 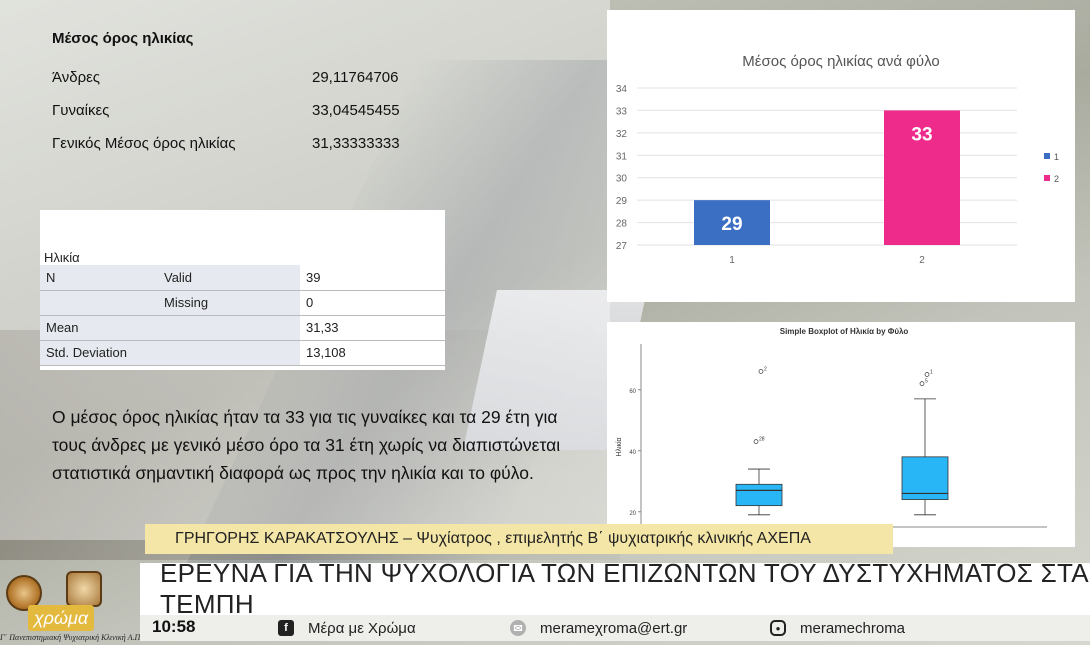 What do you see at coordinates (144, 143) in the screenshot?
I see `stats-label: Γενικός Μέσος όρος ηλικίας` at bounding box center [144, 143].